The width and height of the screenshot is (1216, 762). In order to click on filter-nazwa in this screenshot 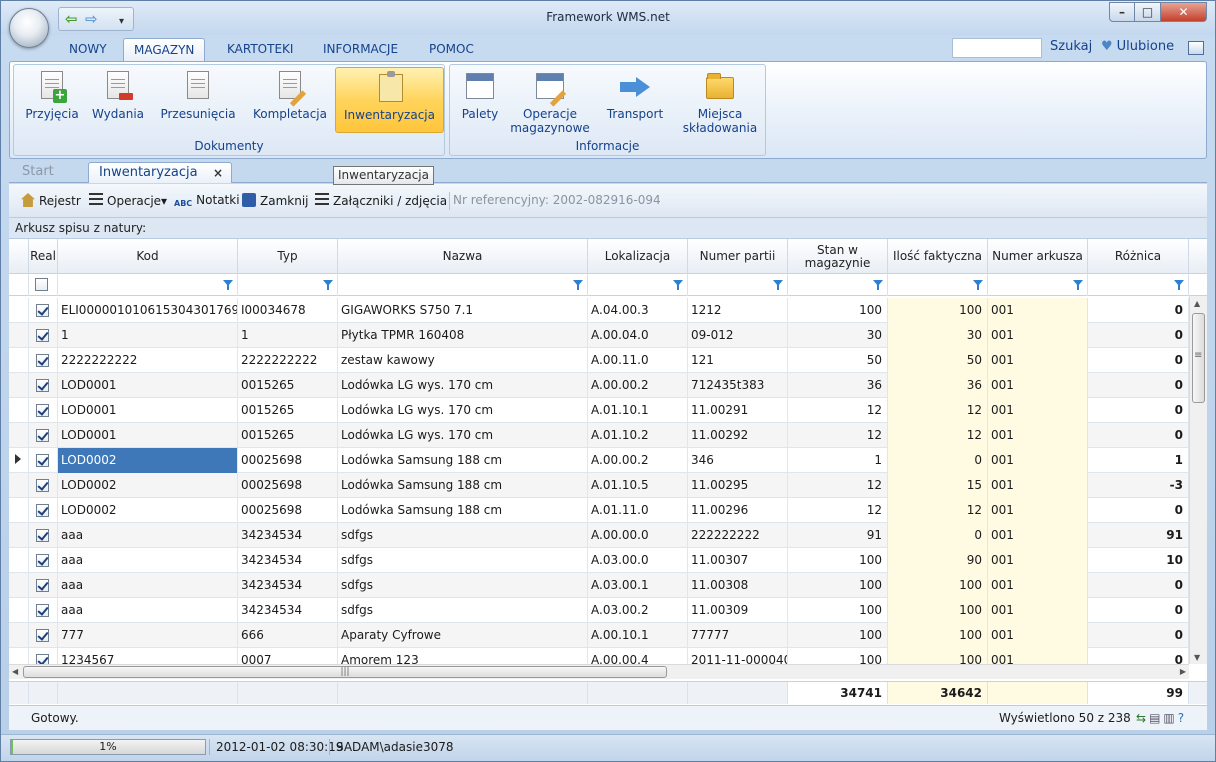, I will do `click(463, 285)`.